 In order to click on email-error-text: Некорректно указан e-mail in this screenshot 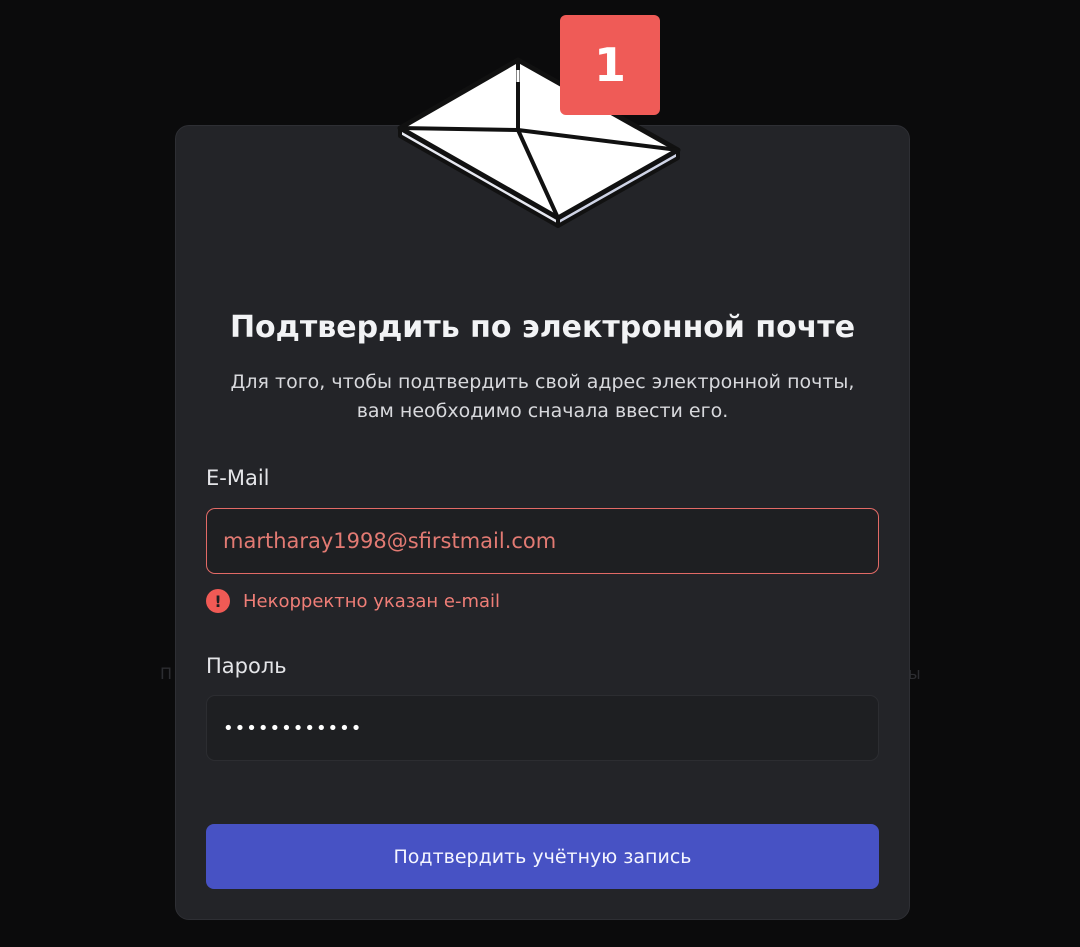, I will do `click(372, 601)`.